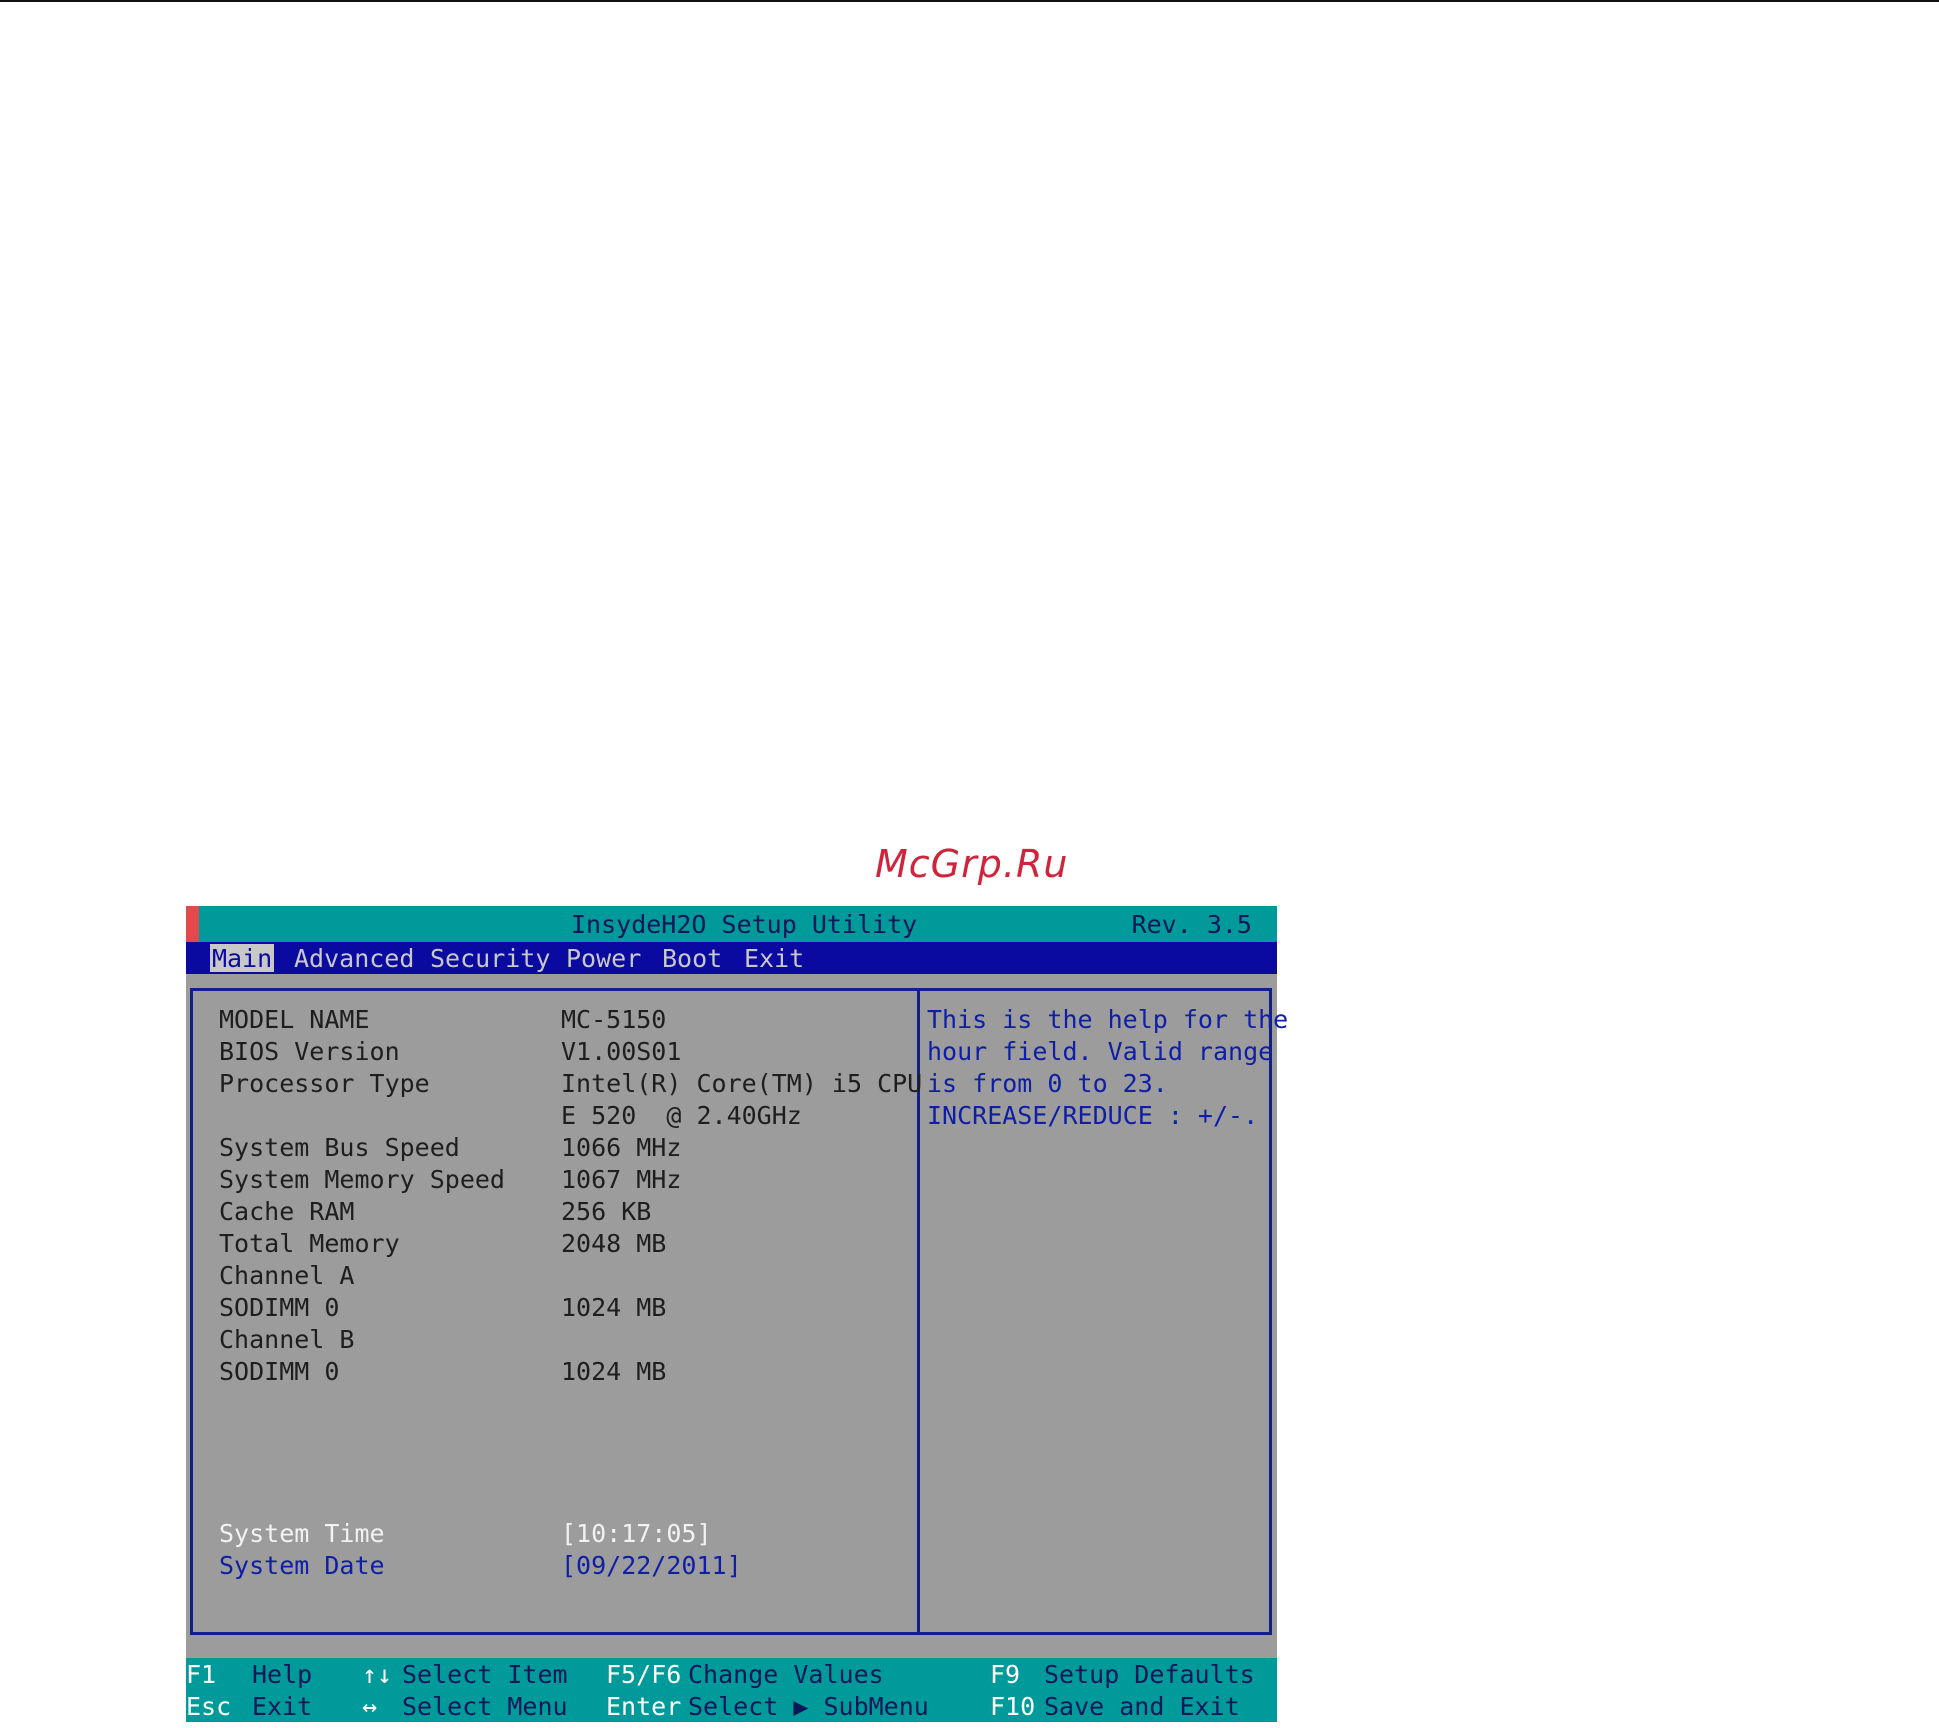 The width and height of the screenshot is (1939, 1728). Describe the element at coordinates (742, 1083) in the screenshot. I see `processor-type-value: Intel(R) Core(TM) i5 CPU` at that location.